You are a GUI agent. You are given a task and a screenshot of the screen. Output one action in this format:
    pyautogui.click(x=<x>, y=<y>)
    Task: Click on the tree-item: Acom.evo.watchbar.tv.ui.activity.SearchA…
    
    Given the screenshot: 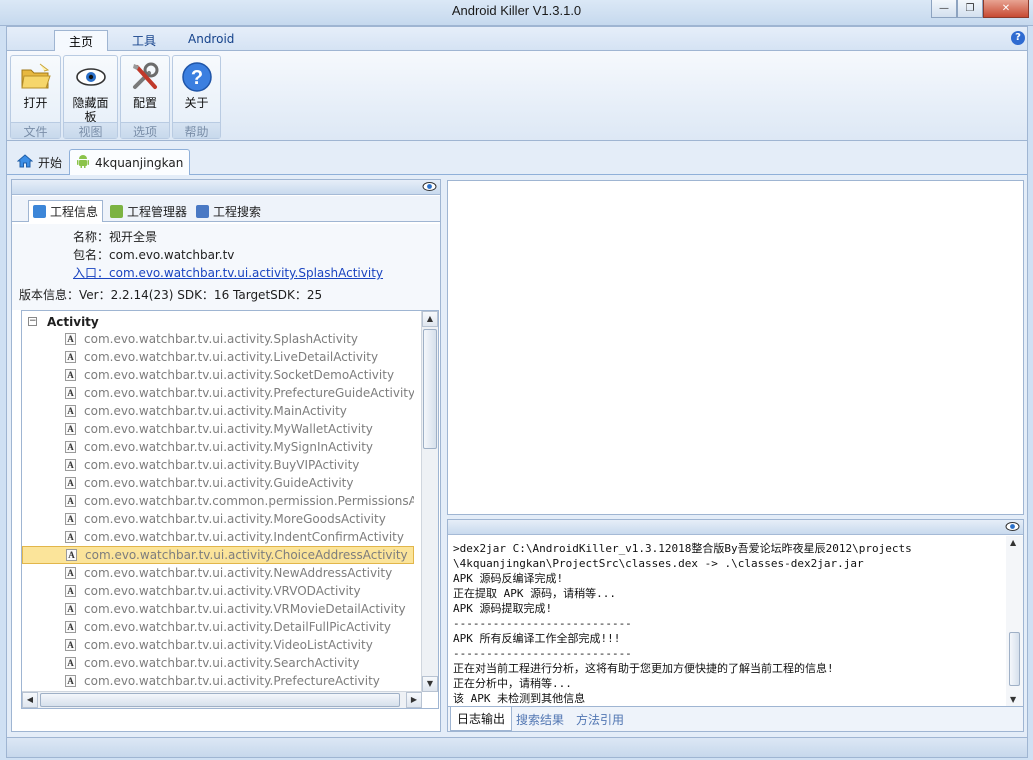 What is the action you would take?
    pyautogui.click(x=218, y=663)
    